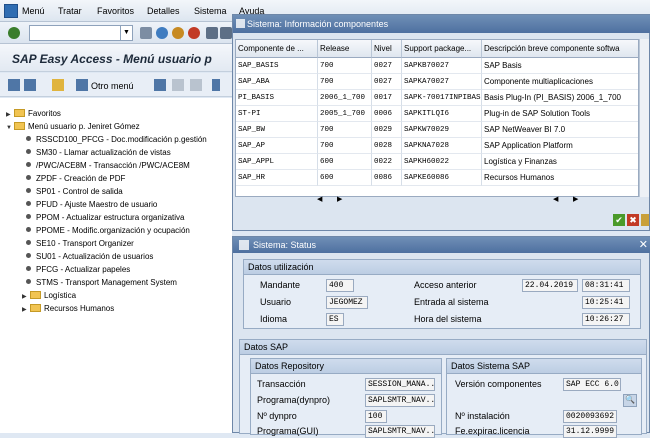 The width and height of the screenshot is (650, 438). Describe the element at coordinates (277, 98) in the screenshot. I see `table-cell: PI_BASIS` at that location.